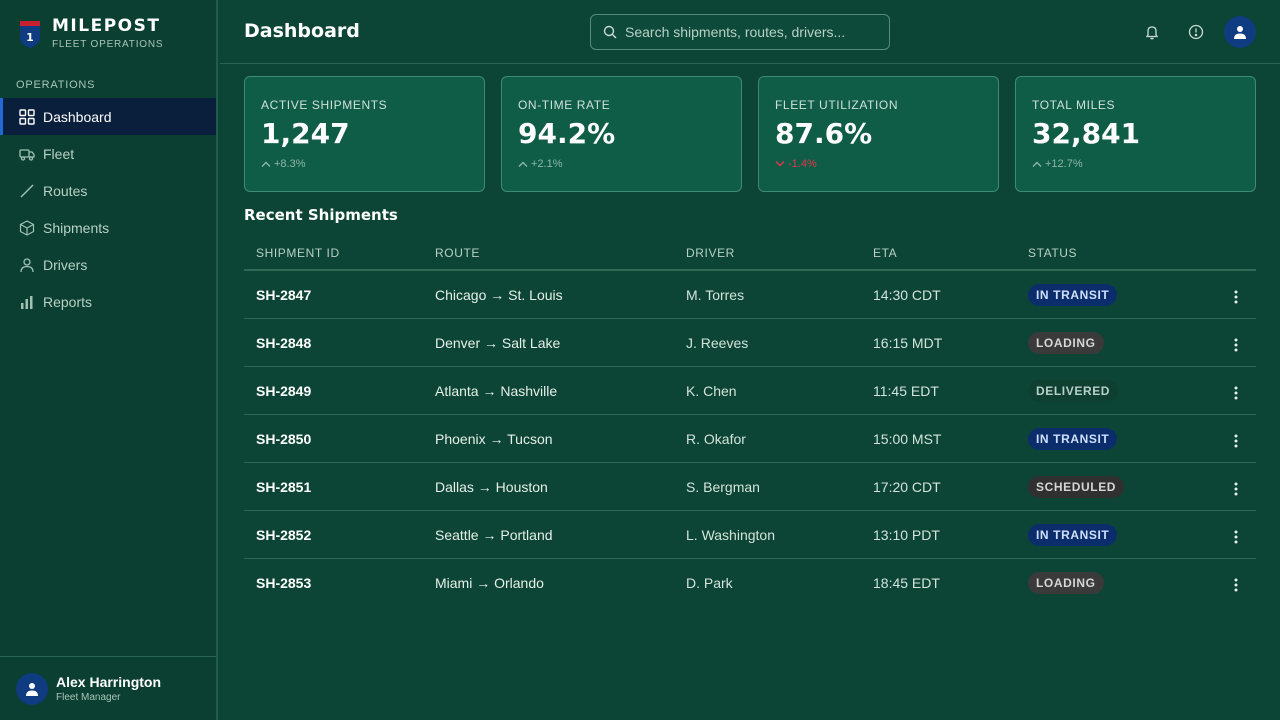 The width and height of the screenshot is (1280, 720). I want to click on sidebar-item-label: Routes, so click(65, 190).